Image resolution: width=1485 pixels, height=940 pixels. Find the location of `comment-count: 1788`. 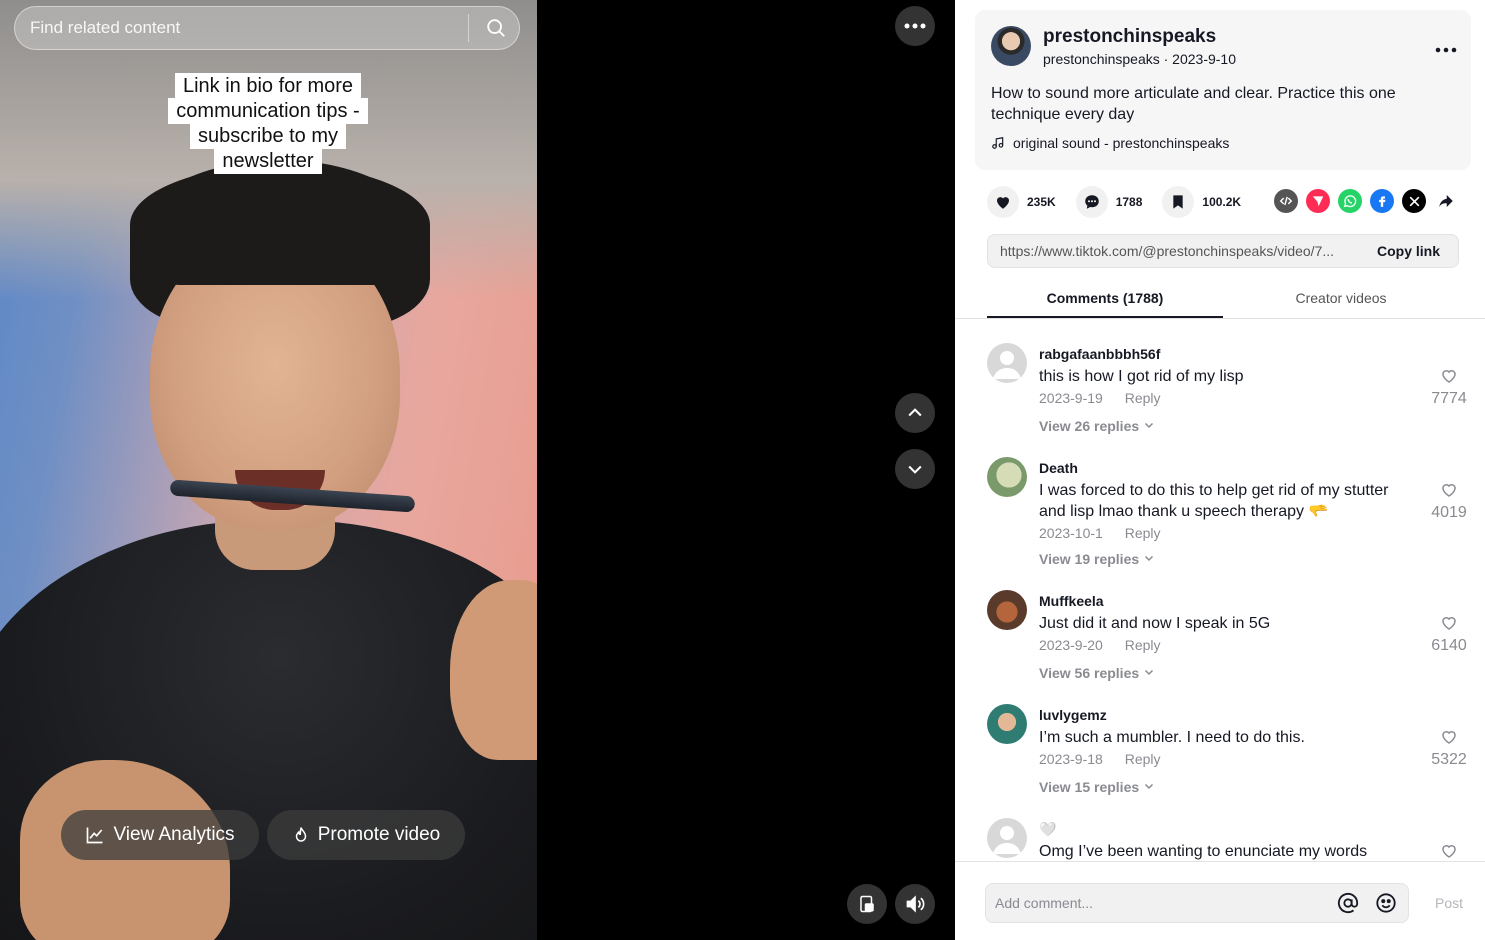

comment-count: 1788 is located at coordinates (1129, 202).